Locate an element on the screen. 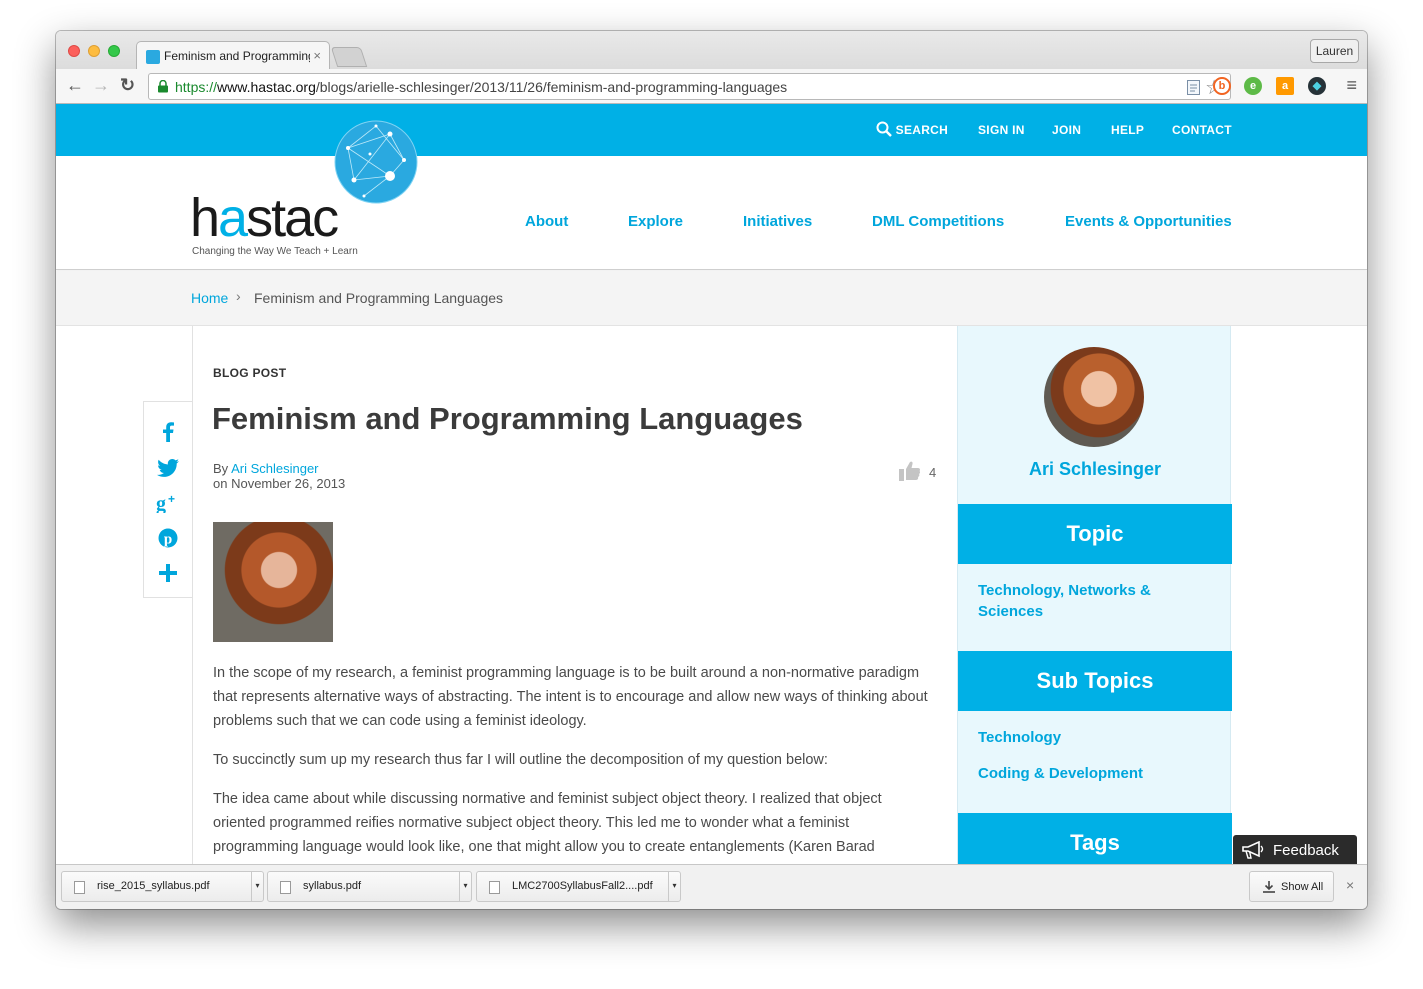 This screenshot has height=989, width=1423. download-filename: rise_2015_syllabus.pdf is located at coordinates (153, 886).